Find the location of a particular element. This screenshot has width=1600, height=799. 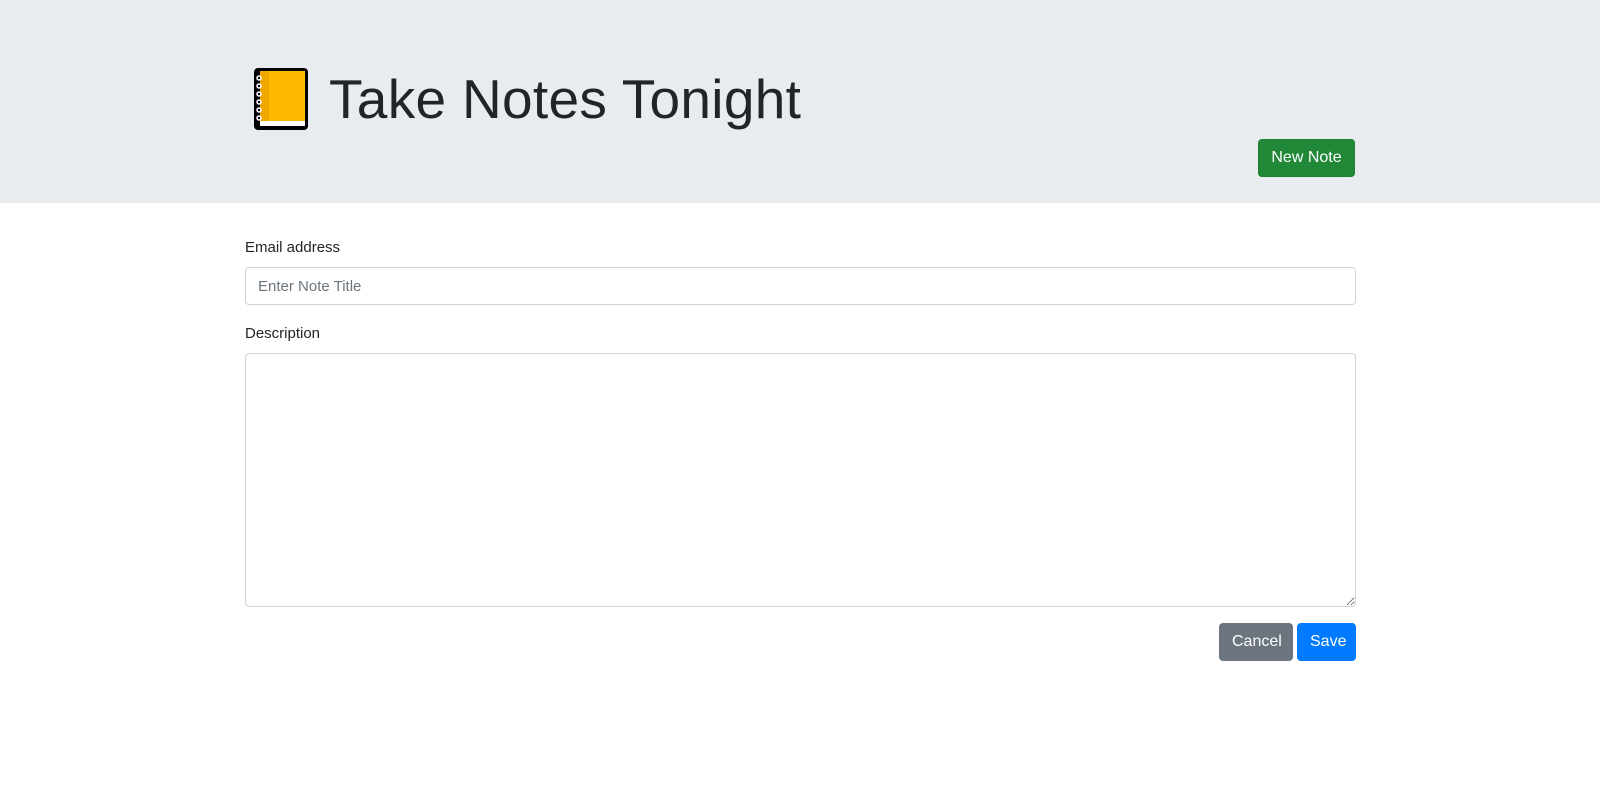

brand: Take Notes Tonight is located at coordinates (526, 99).